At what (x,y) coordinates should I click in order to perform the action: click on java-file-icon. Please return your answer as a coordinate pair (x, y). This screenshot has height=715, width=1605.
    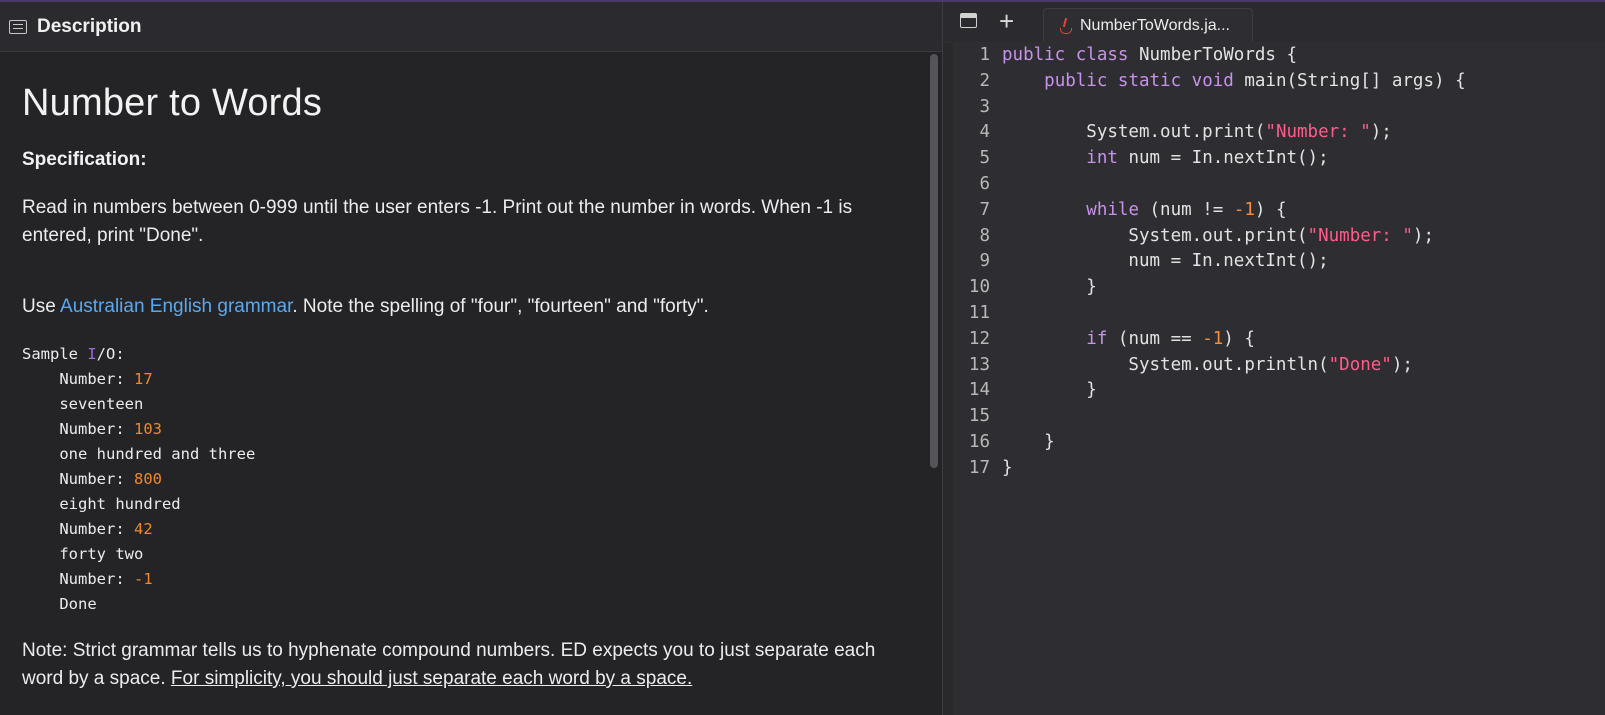
    Looking at the image, I should click on (1065, 26).